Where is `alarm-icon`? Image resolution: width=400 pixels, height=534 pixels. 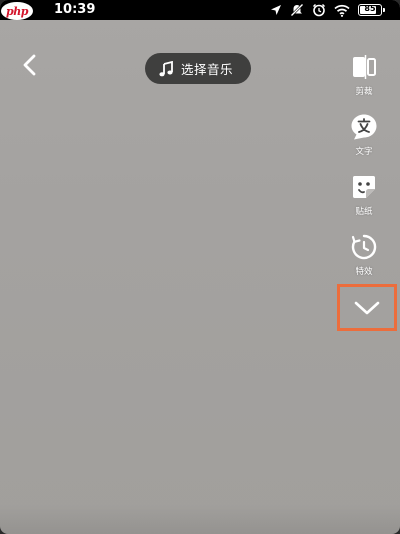 alarm-icon is located at coordinates (319, 10).